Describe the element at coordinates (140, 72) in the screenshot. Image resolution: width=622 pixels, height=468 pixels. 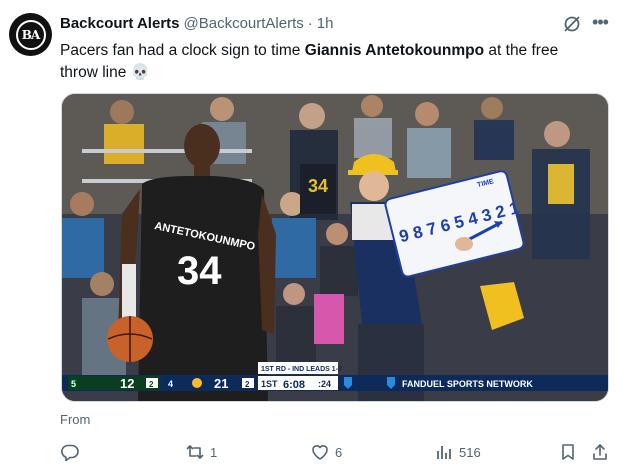
I see `skull-emoji: 💀` at that location.